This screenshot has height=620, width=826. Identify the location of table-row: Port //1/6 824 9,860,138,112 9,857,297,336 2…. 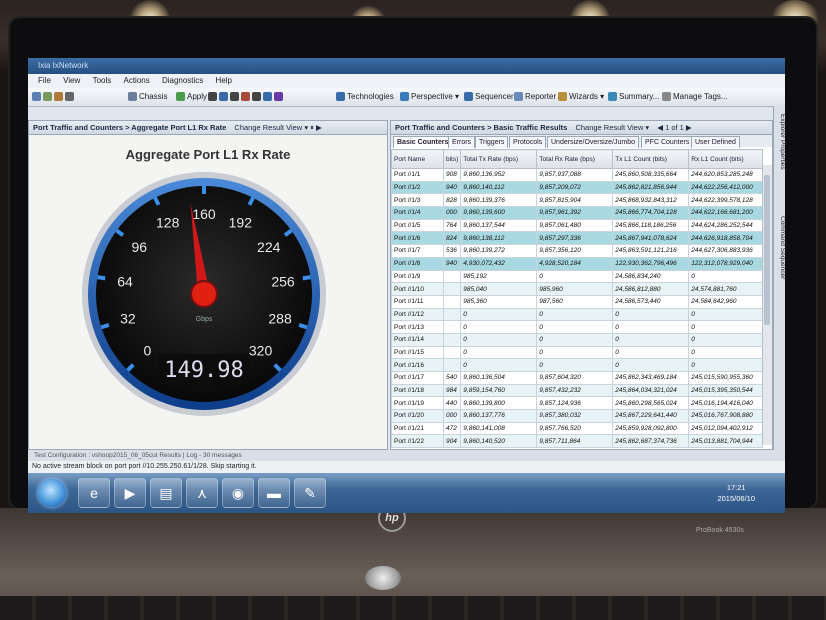
(577, 238).